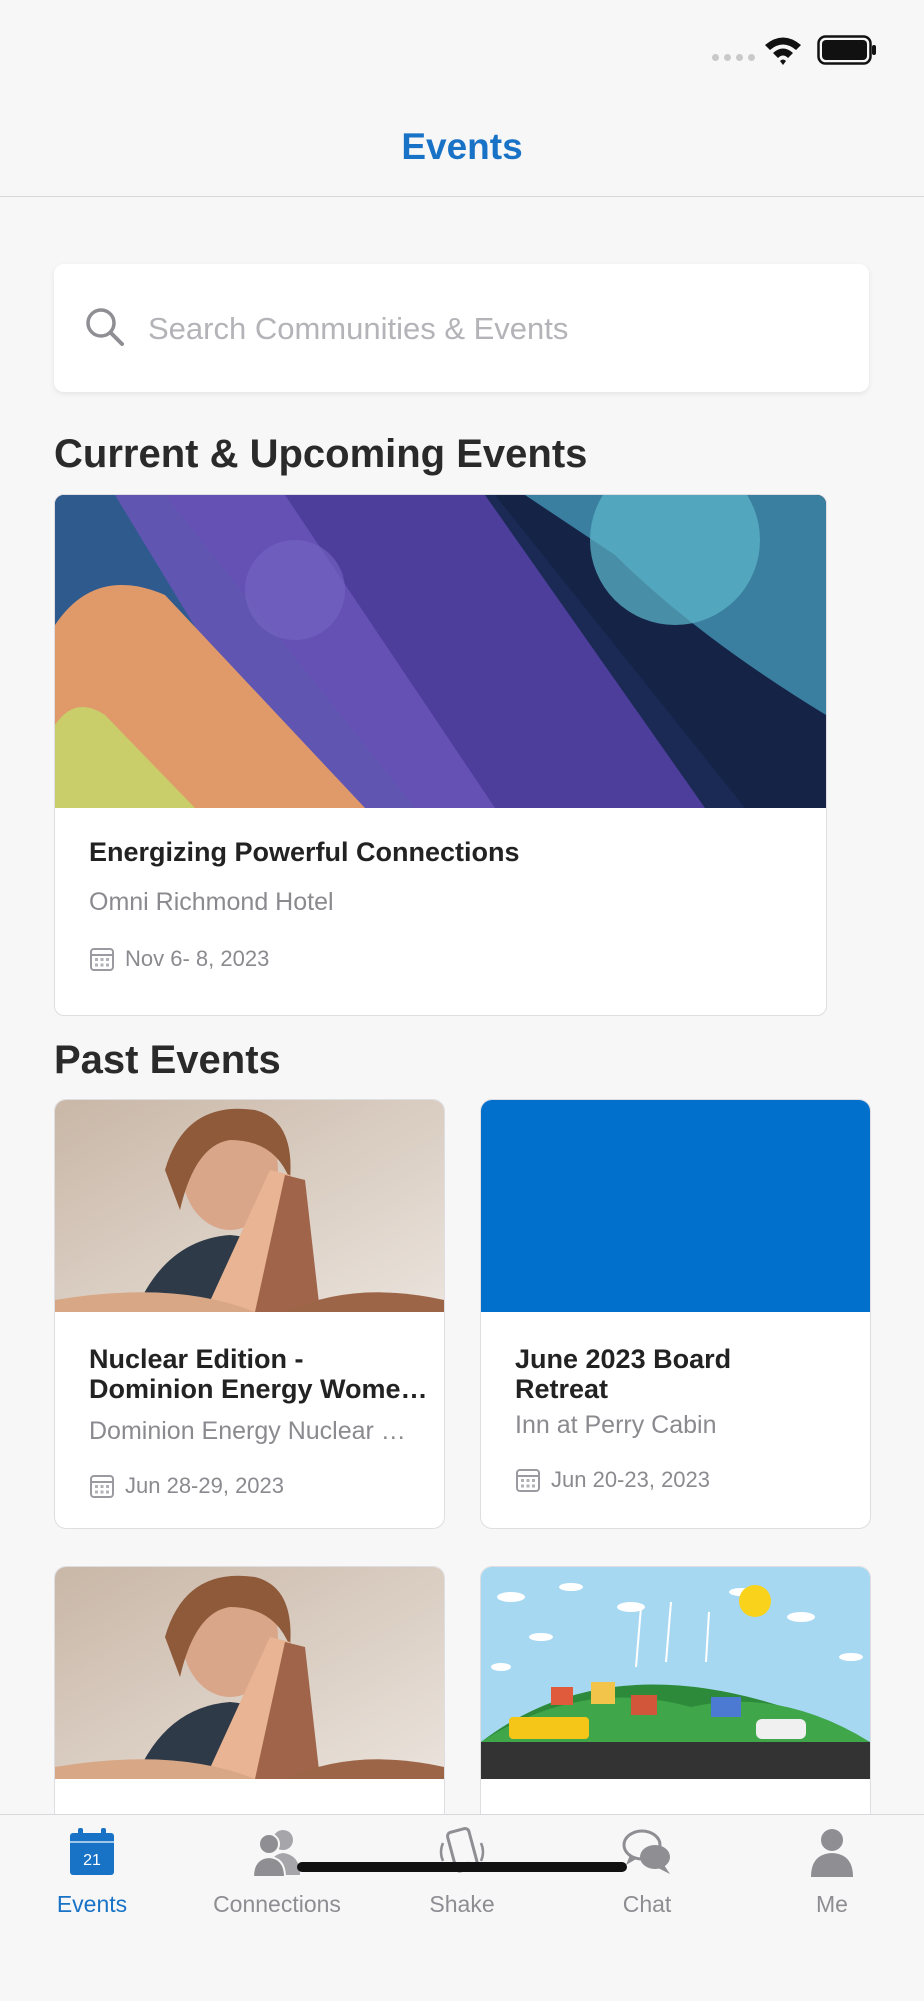 Image resolution: width=924 pixels, height=2001 pixels. What do you see at coordinates (832, 1904) in the screenshot?
I see `tab-label: Me` at bounding box center [832, 1904].